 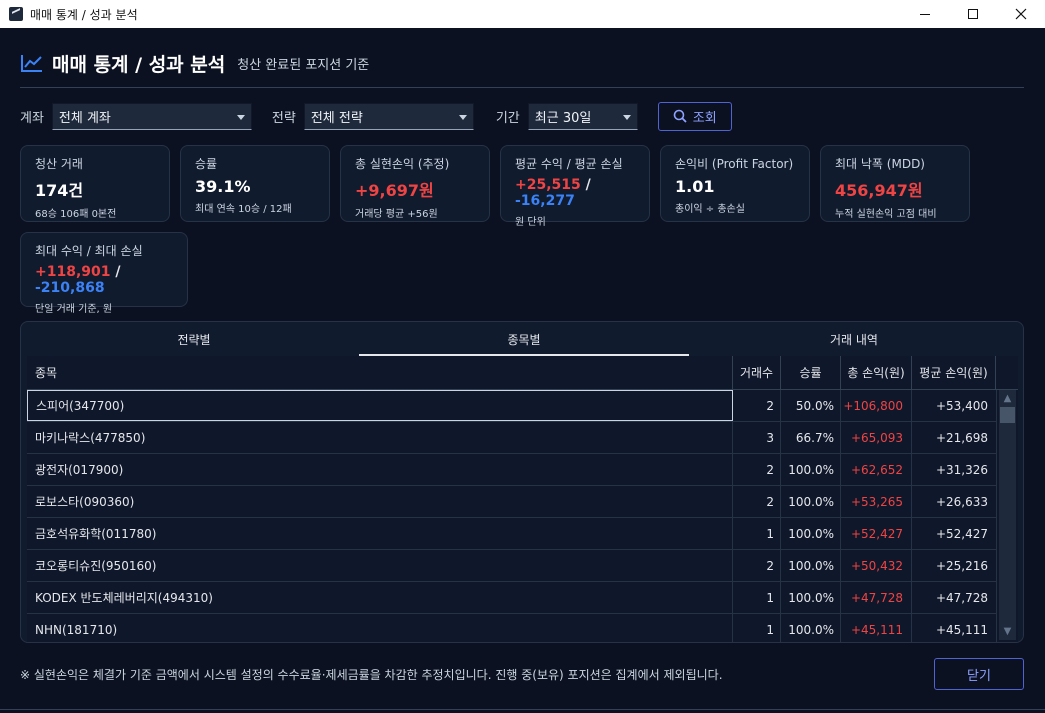 I want to click on maximize-button, so click(x=973, y=14).